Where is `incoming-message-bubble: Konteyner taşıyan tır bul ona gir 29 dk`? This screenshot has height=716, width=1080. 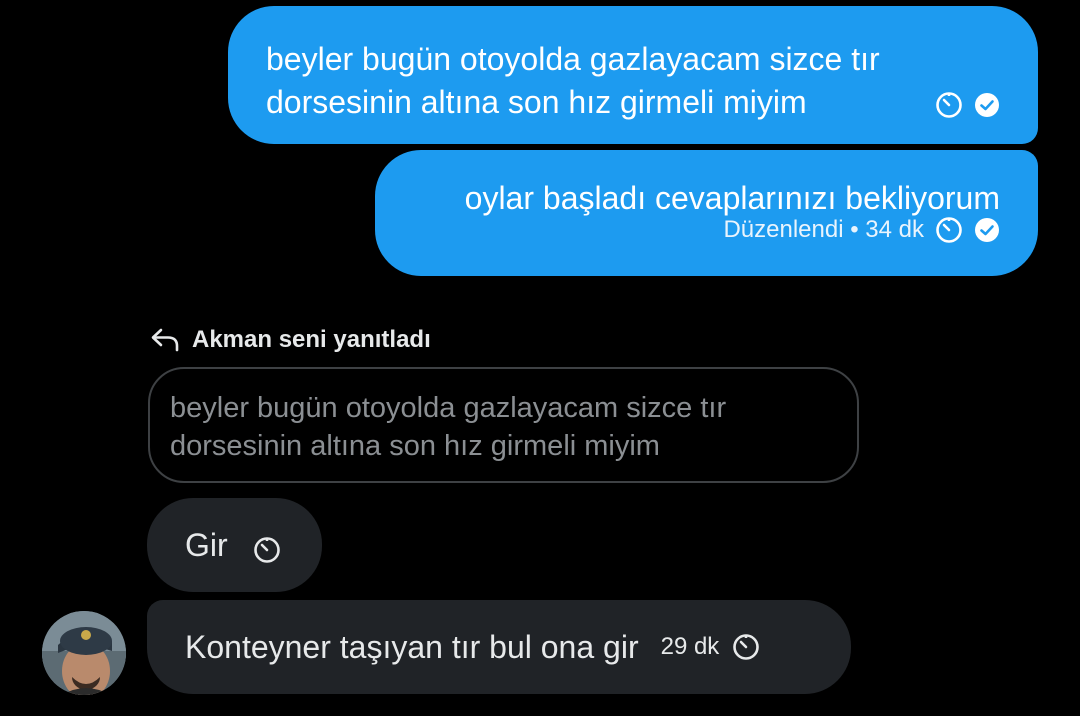 incoming-message-bubble: Konteyner taşıyan tır bul ona gir 29 dk is located at coordinates (499, 647).